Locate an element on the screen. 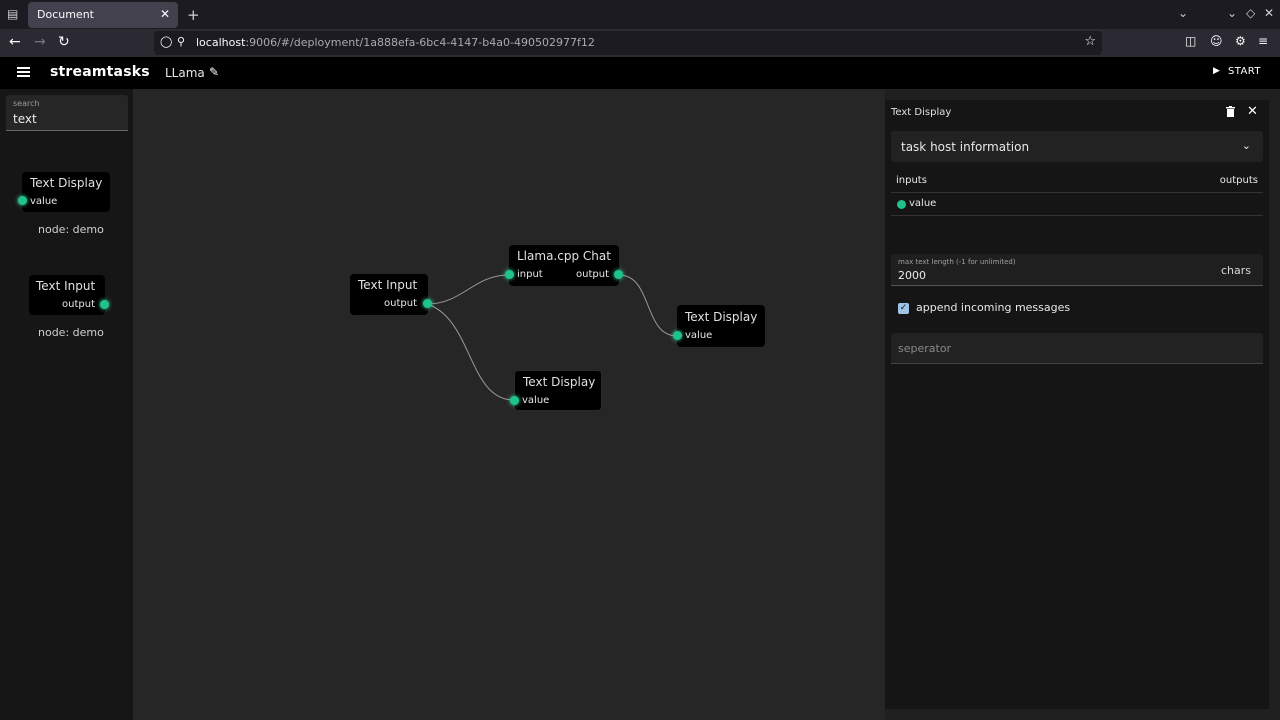  bookmark-star-icon: ☆ is located at coordinates (1090, 41).